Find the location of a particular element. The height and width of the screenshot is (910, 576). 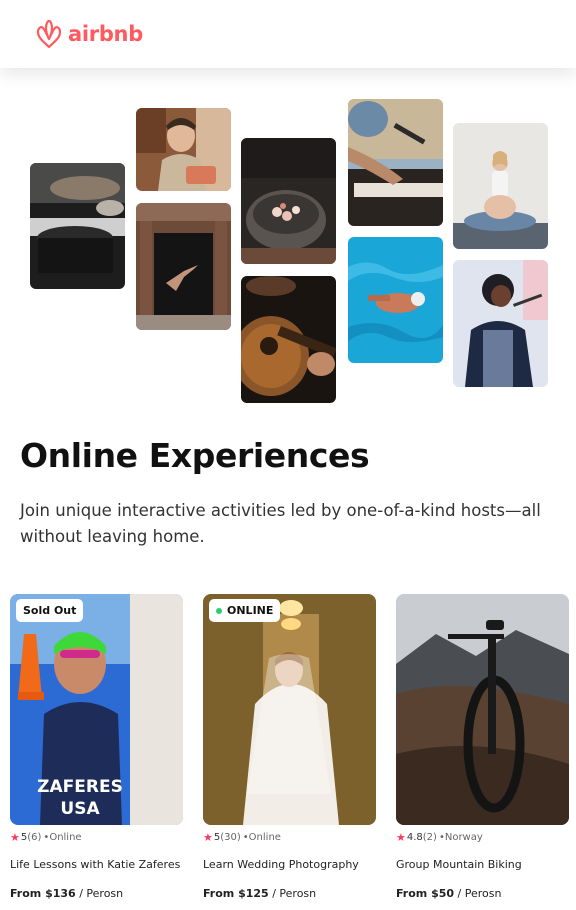

card-price: From $136 / Perosn is located at coordinates (96, 893).